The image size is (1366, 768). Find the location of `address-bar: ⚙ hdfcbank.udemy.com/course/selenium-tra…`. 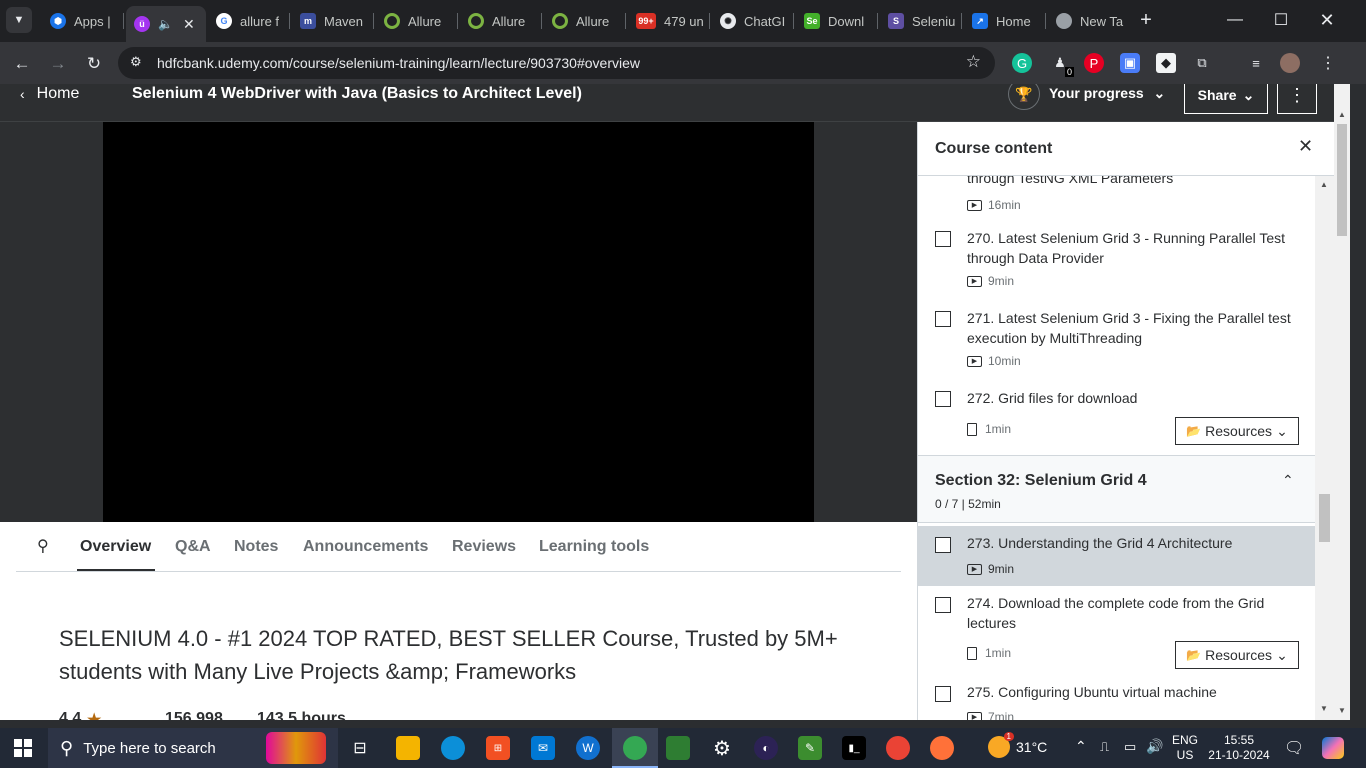

address-bar: ⚙ hdfcbank.udemy.com/course/selenium-tra… is located at coordinates (556, 63).